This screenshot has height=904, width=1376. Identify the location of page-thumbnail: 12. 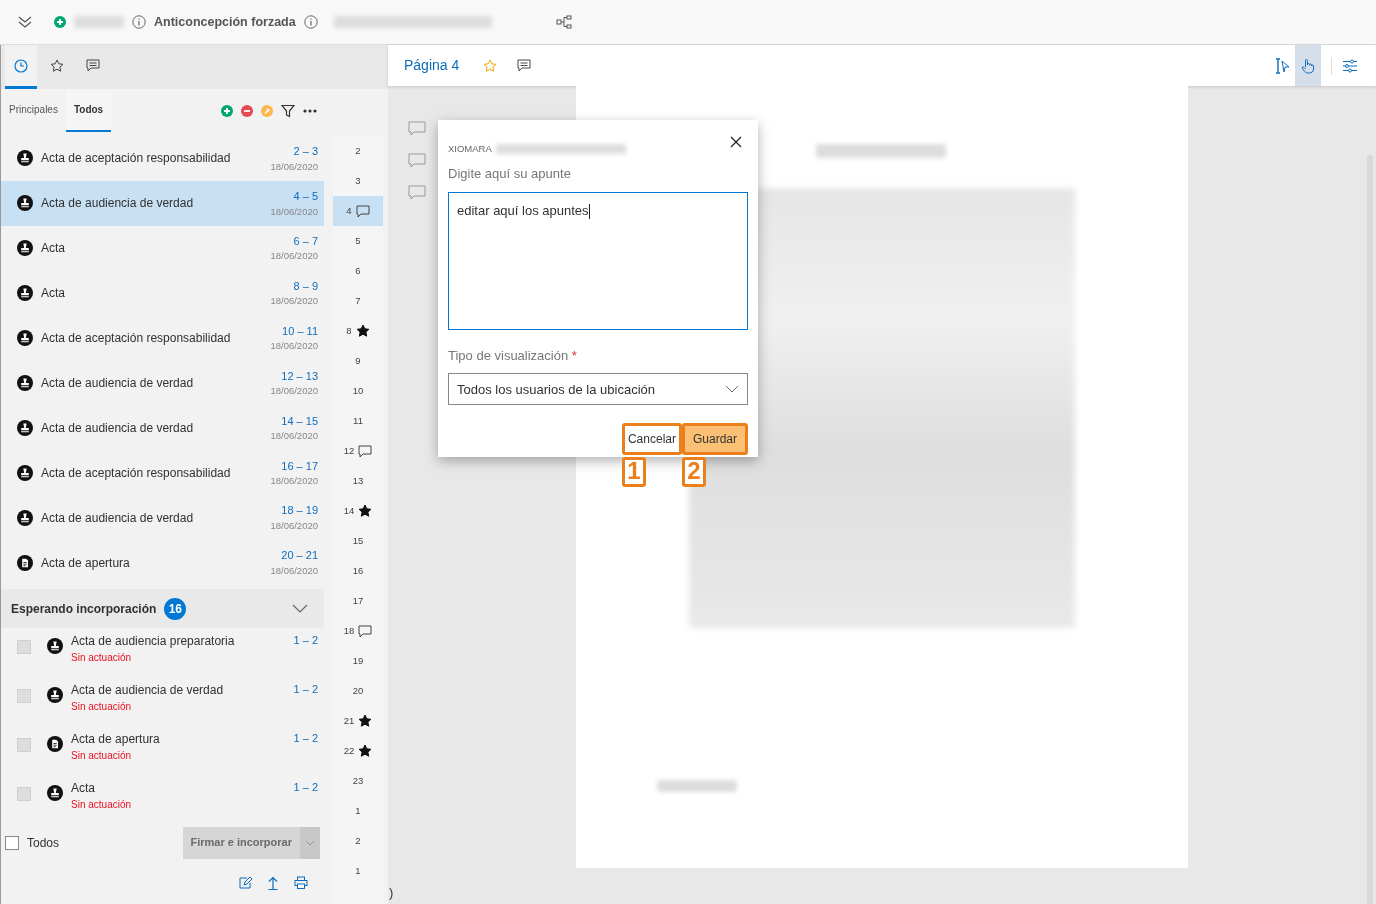
(358, 451).